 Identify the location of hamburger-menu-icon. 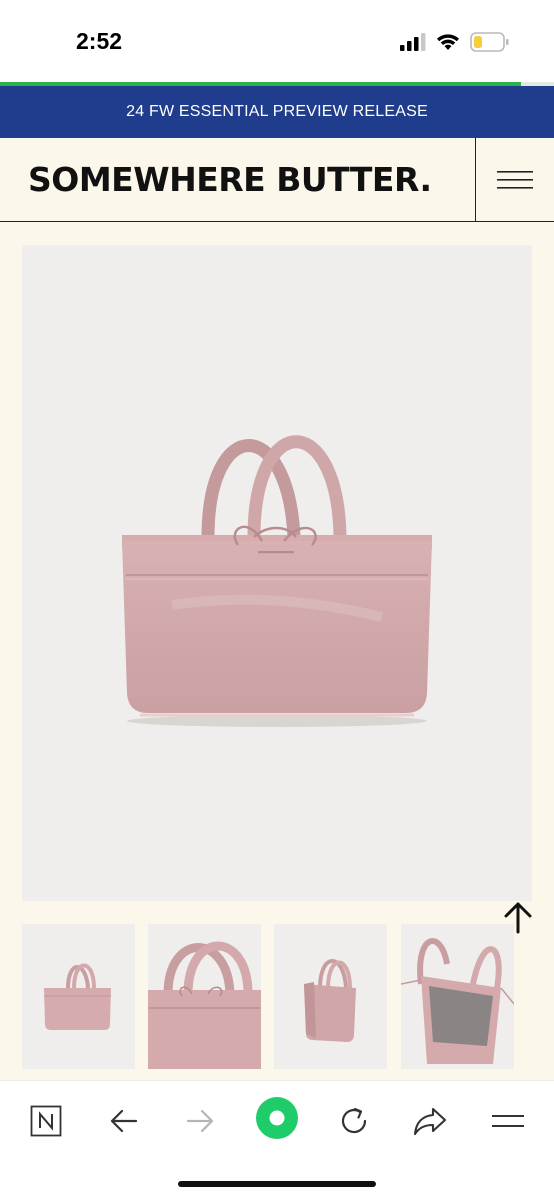
(515, 179).